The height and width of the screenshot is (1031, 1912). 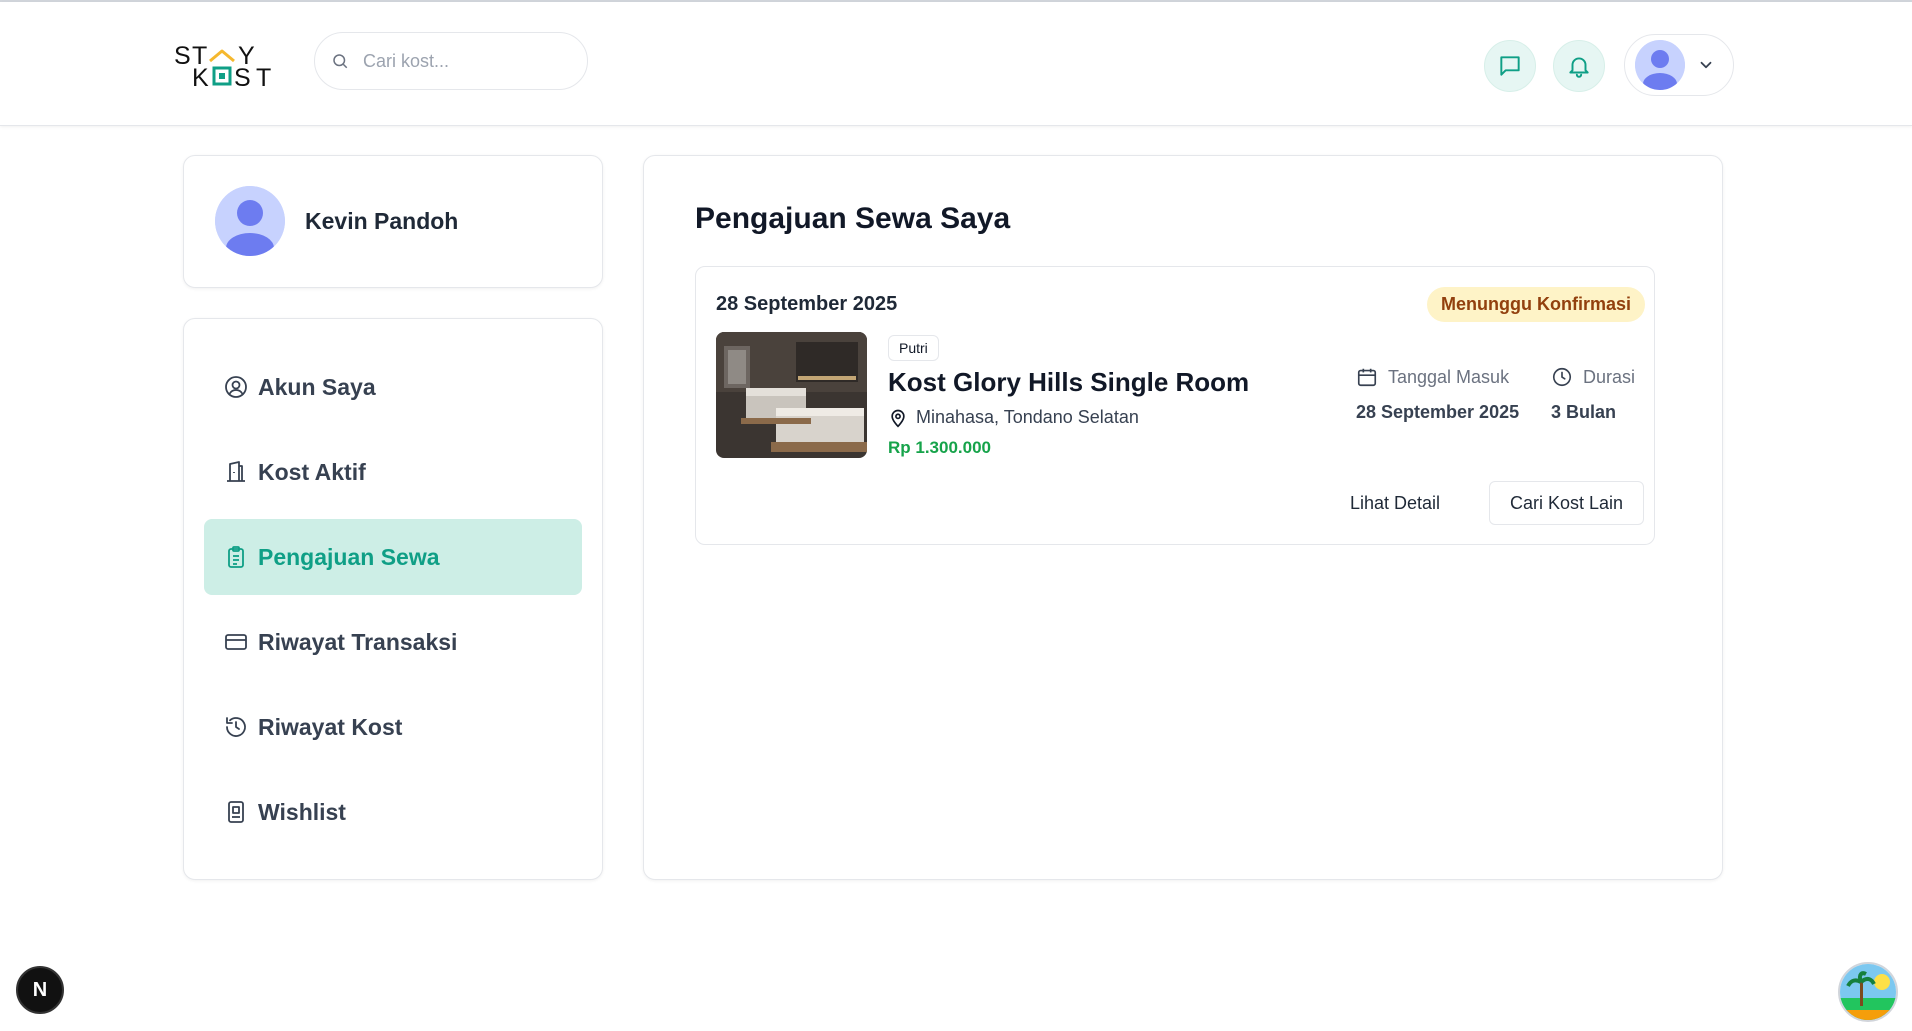 I want to click on sidebar-item-riwayat-kost: Riwayat Kost, so click(x=393, y=727).